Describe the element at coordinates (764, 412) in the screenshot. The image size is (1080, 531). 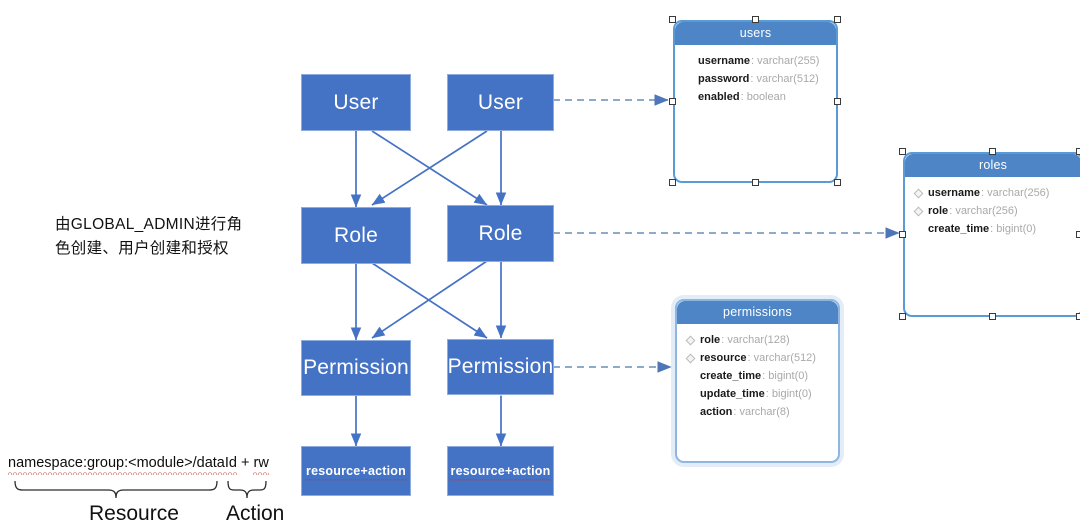
I see `field-type: varchar(8)` at that location.